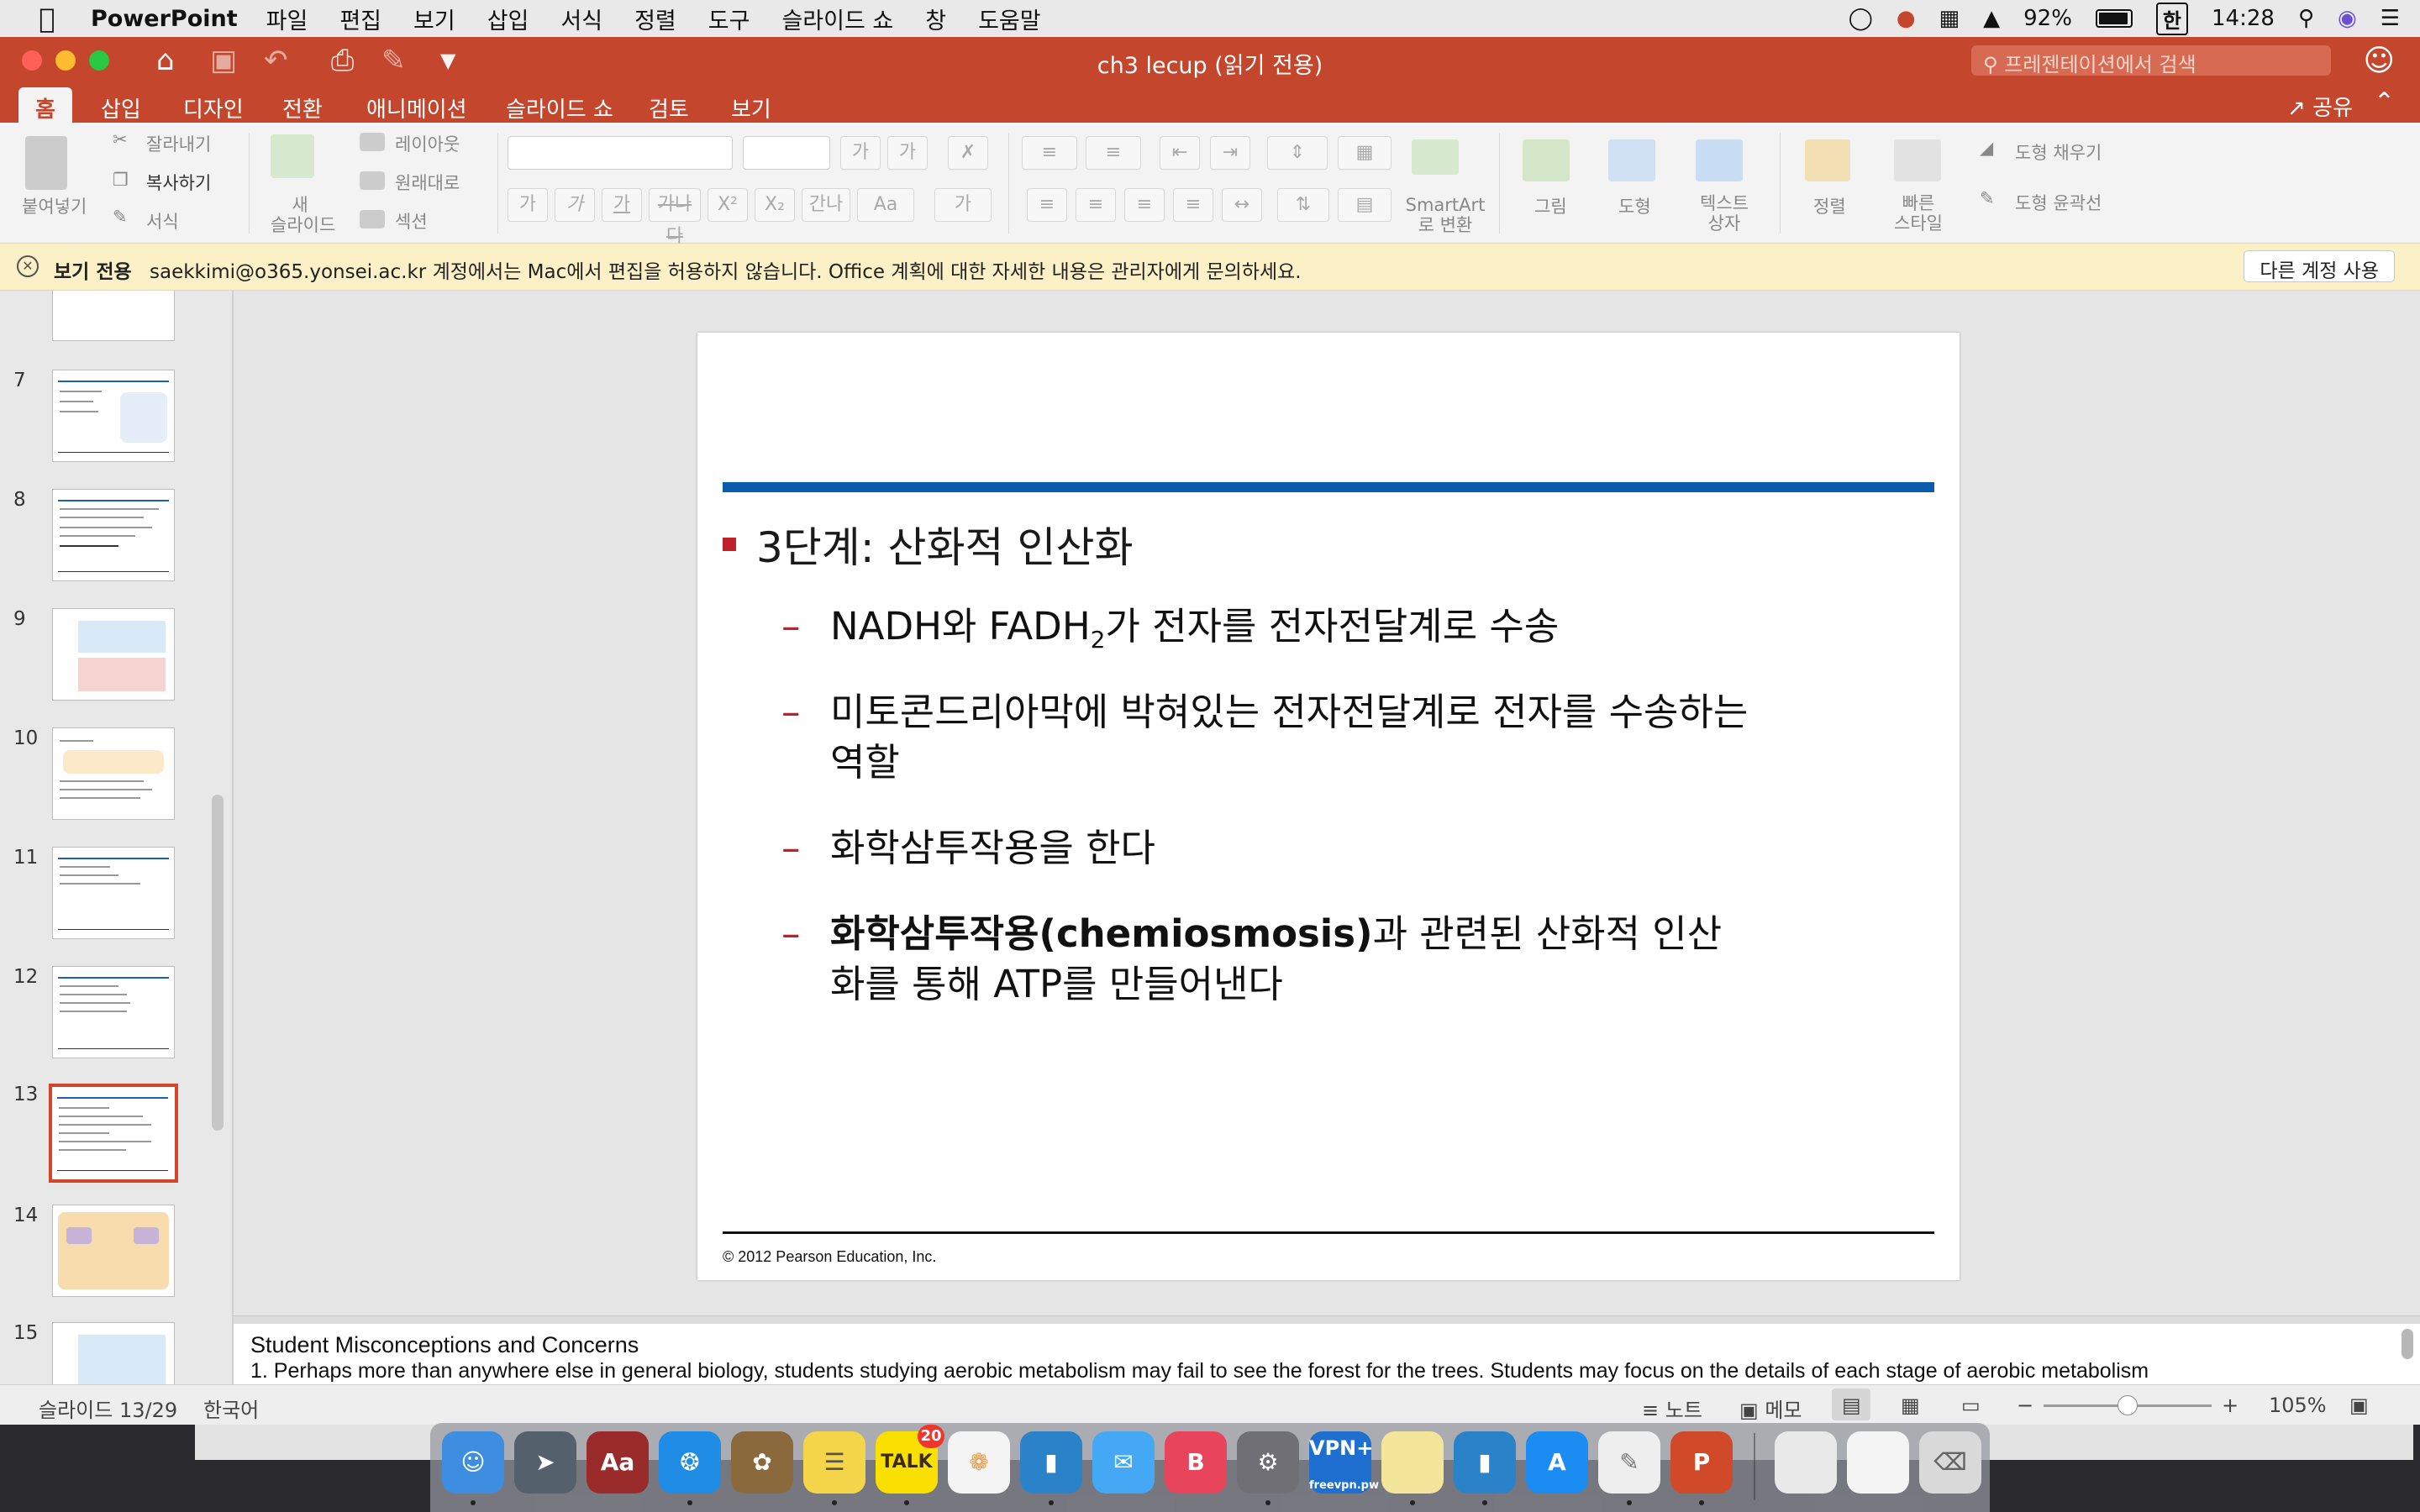 Image resolution: width=2420 pixels, height=1512 pixels. What do you see at coordinates (1445, 215) in the screenshot?
I see `convert-smartart-button: SmartArt 로 변환` at bounding box center [1445, 215].